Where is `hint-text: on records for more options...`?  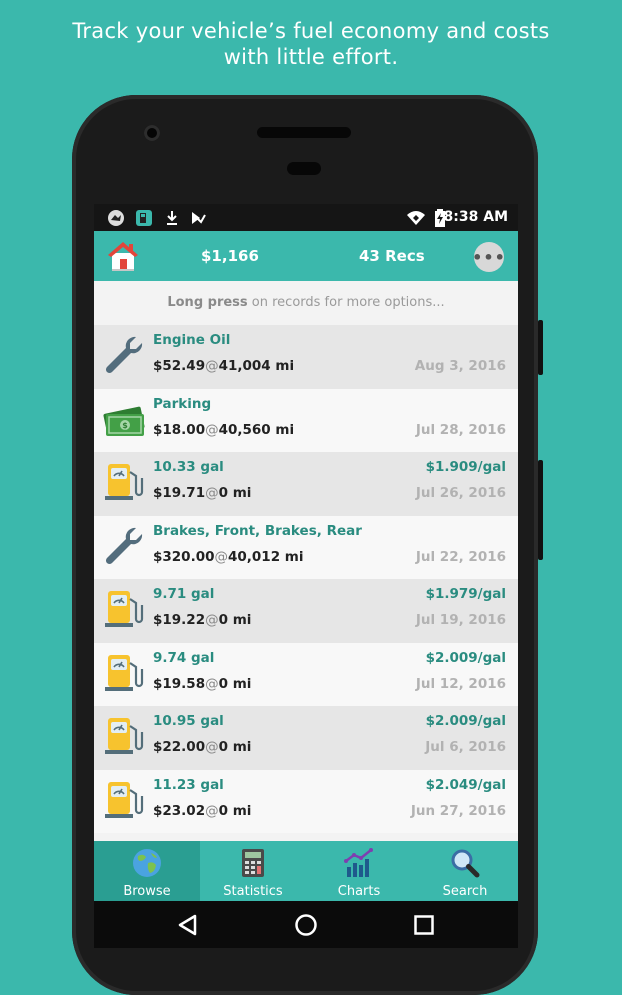 hint-text: on records for more options... is located at coordinates (348, 302).